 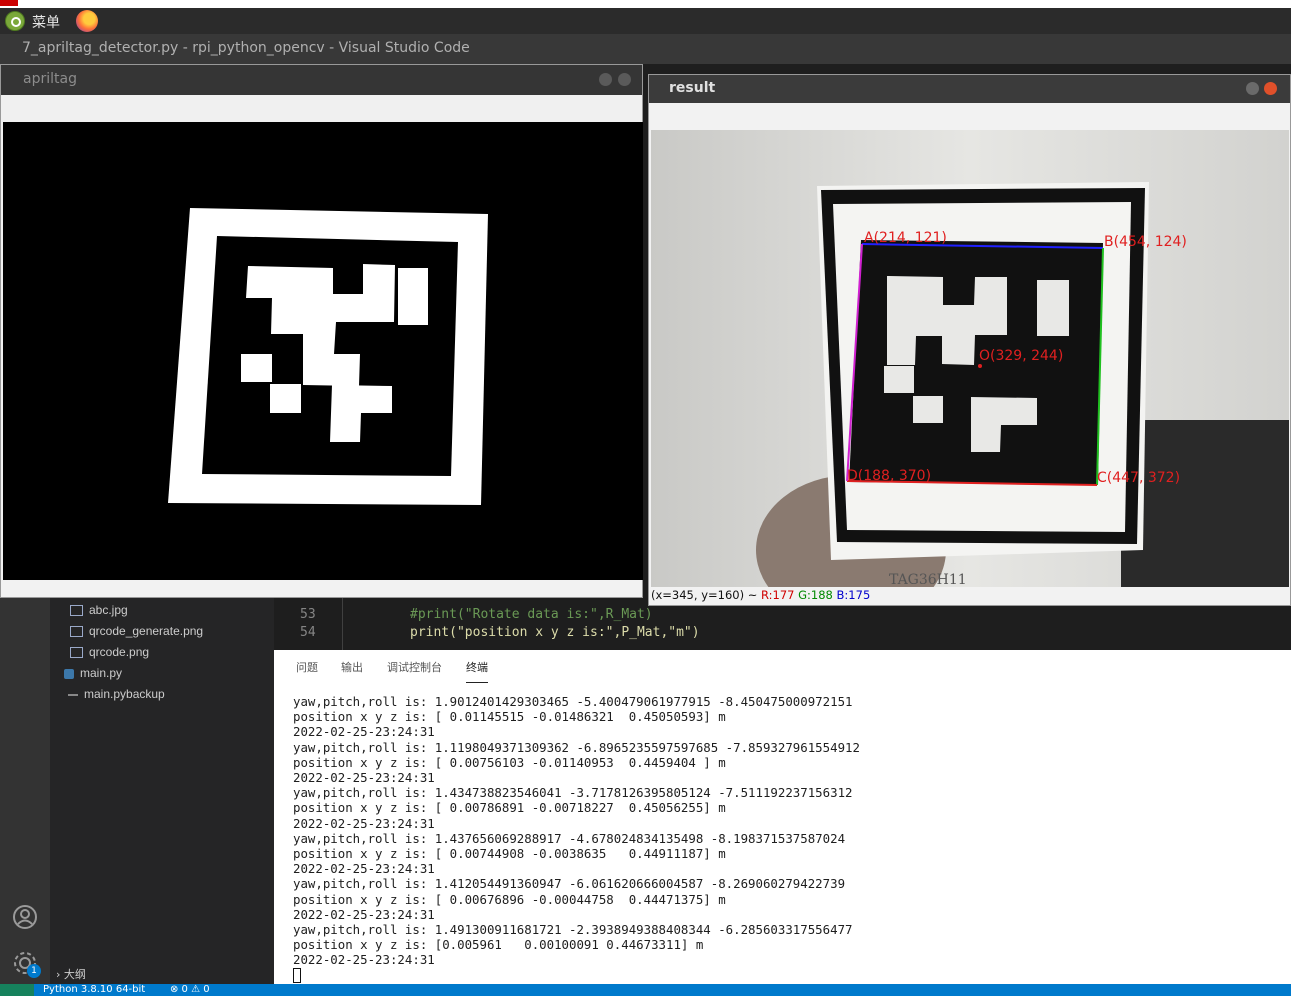 What do you see at coordinates (905, 238) in the screenshot?
I see `corner-label-a: A(214, 121)` at bounding box center [905, 238].